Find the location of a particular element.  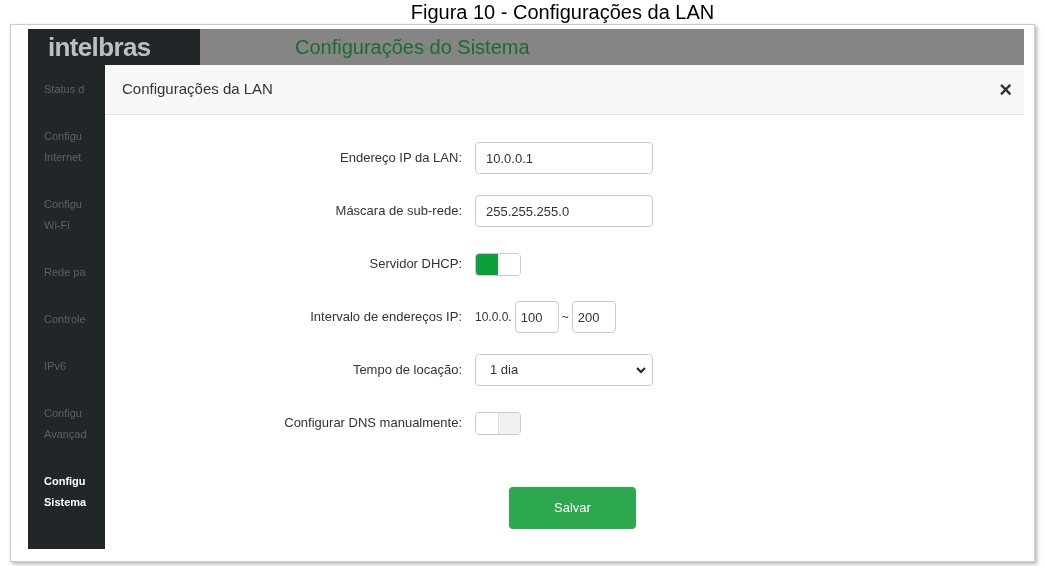

text-field: 10.0.0.1 is located at coordinates (564, 158).